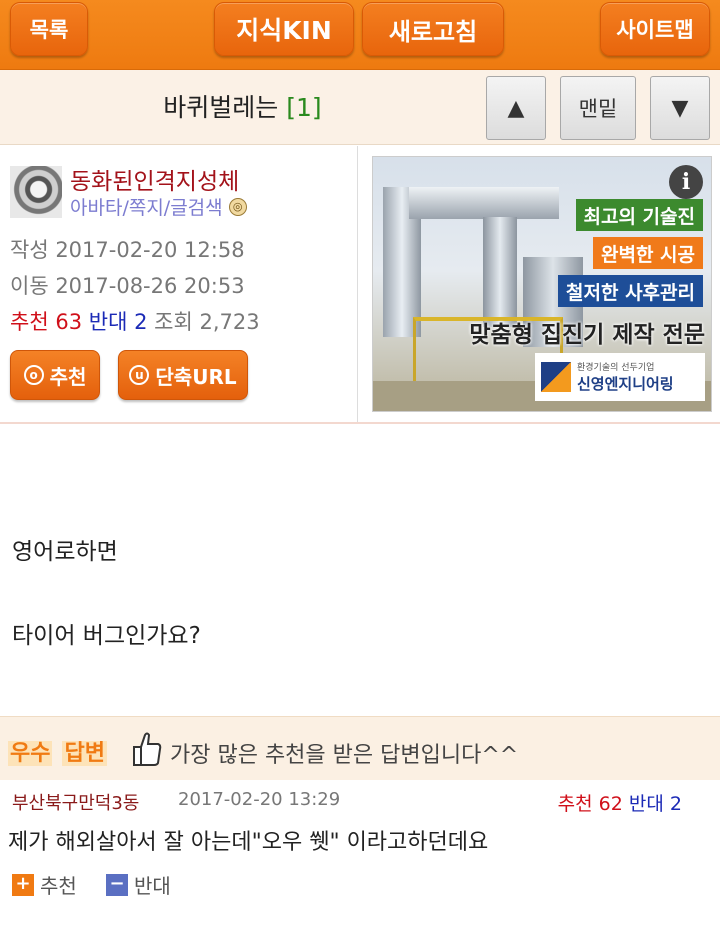 Image resolution: width=720 pixels, height=925 pixels. I want to click on comment-recommend-count: 62, so click(610, 804).